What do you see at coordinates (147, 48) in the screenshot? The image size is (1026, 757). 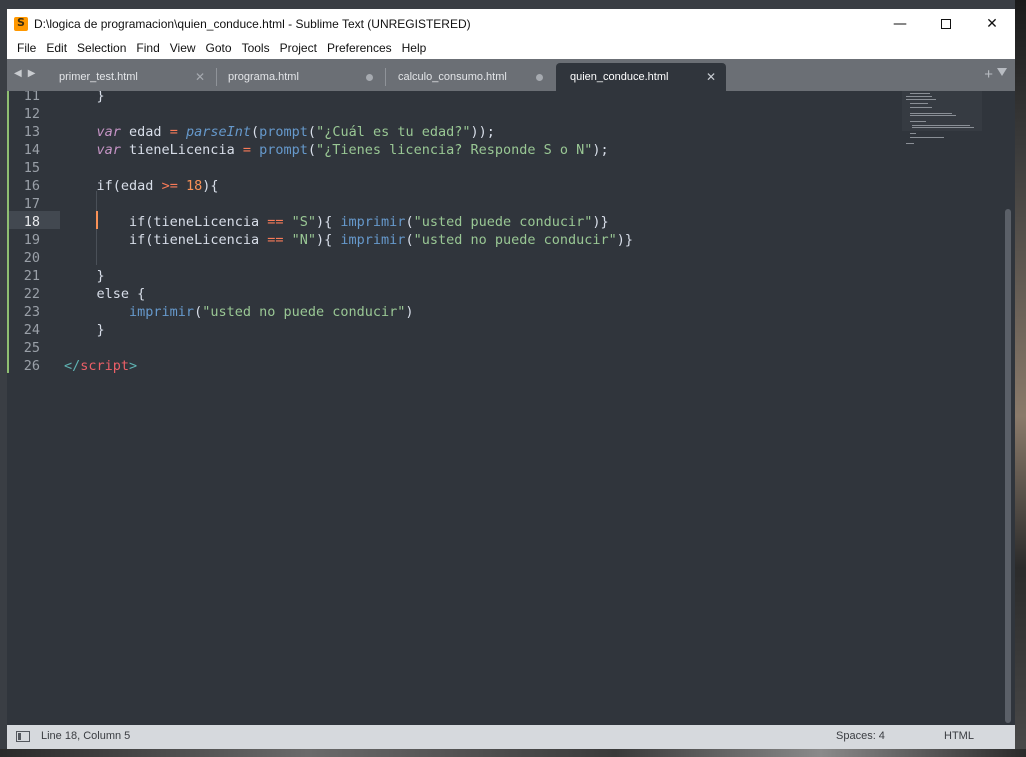 I see `menu-find: Find` at bounding box center [147, 48].